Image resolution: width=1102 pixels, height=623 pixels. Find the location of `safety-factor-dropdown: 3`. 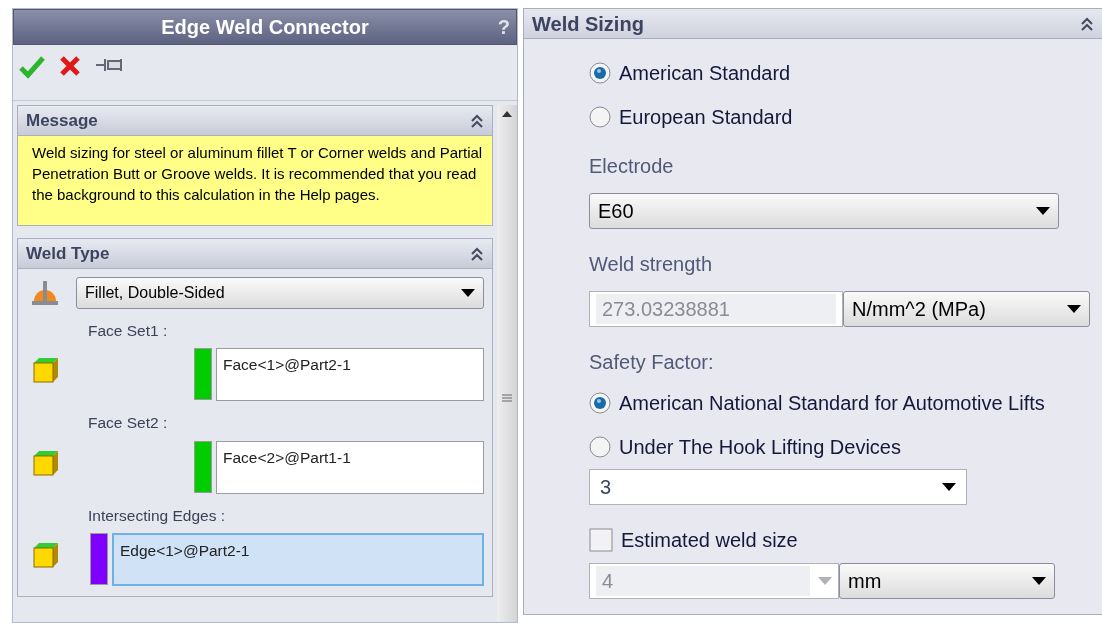

safety-factor-dropdown: 3 is located at coordinates (778, 487).